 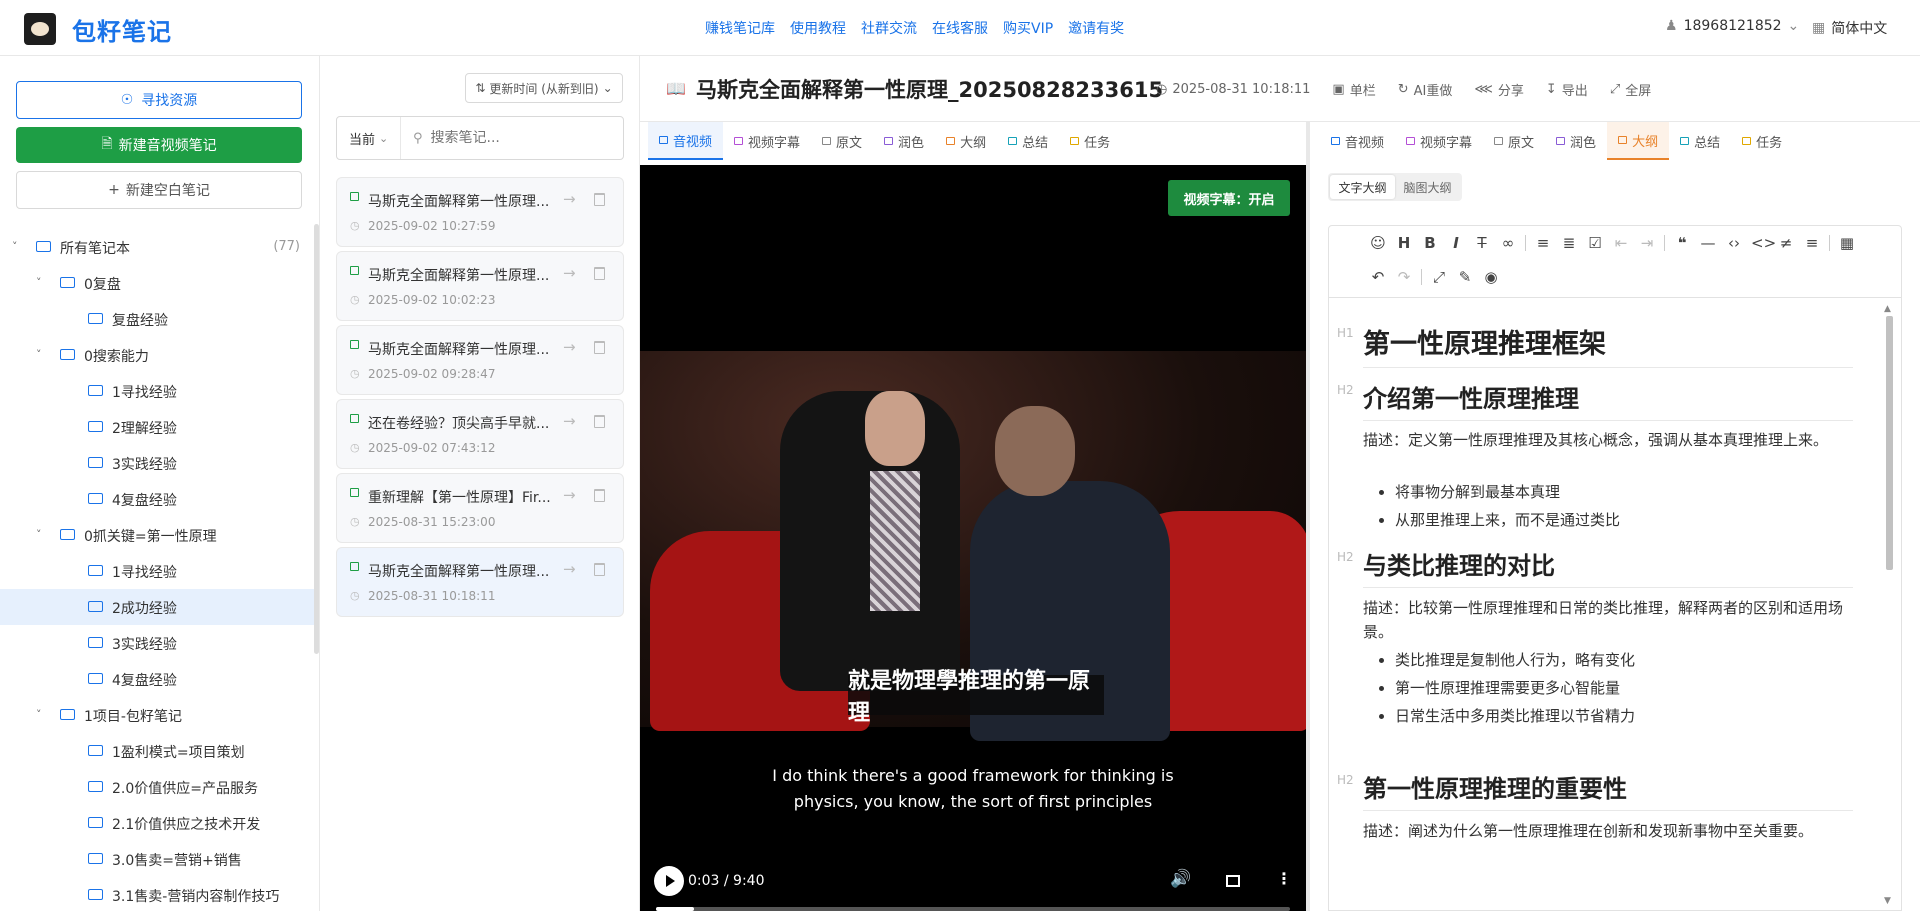 What do you see at coordinates (929, 89) in the screenshot?
I see `note-title: 马斯克全面解释第一性原理_20250828233615` at bounding box center [929, 89].